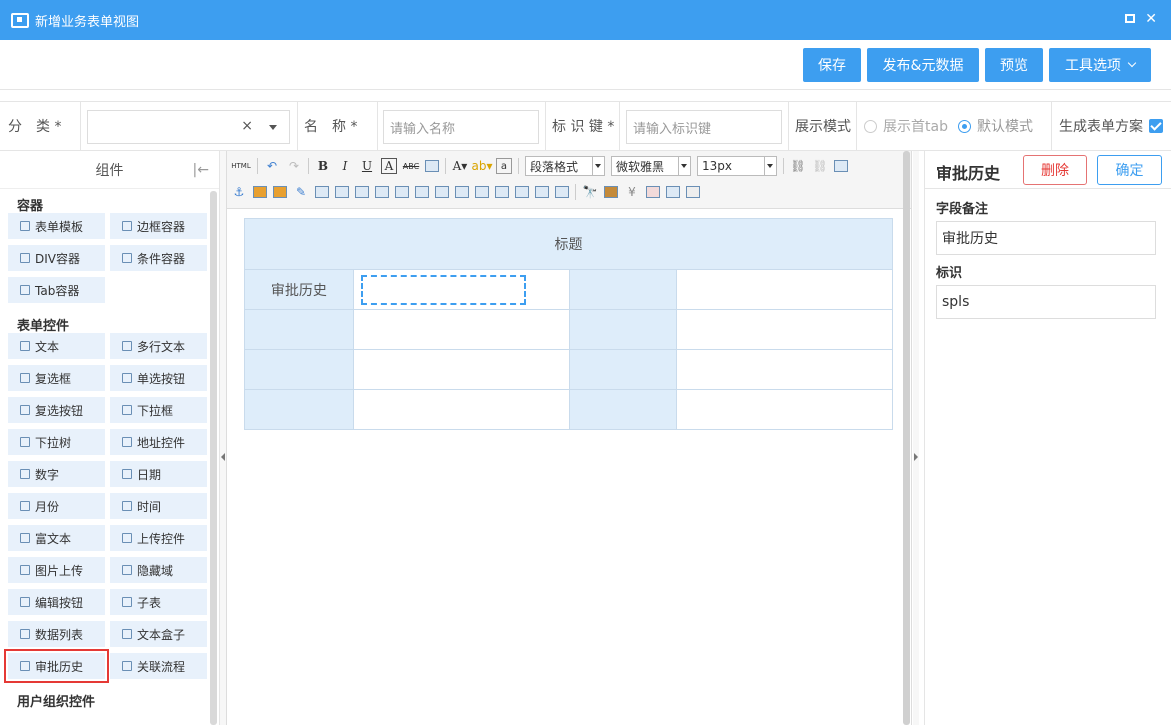 The image size is (1171, 725). Describe the element at coordinates (362, 192) in the screenshot. I see `table-caption-icon` at that location.